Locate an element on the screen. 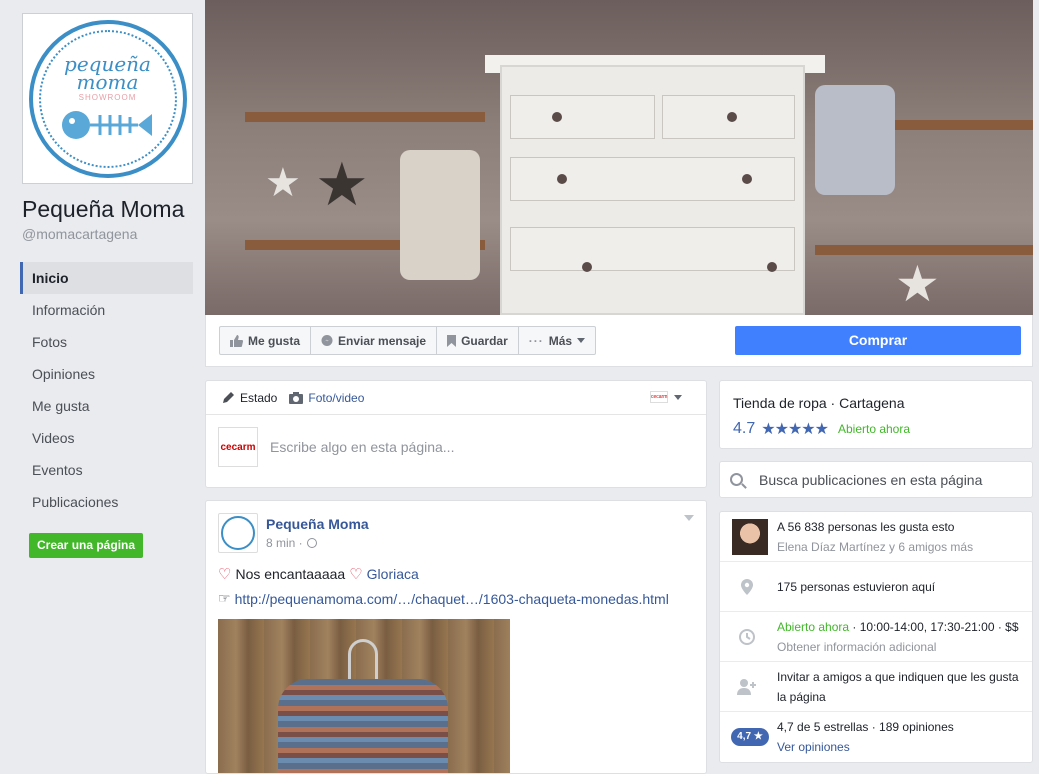  rating-summary: 4,7 de 5 estrellas · 189 opiniones is located at coordinates (865, 727).